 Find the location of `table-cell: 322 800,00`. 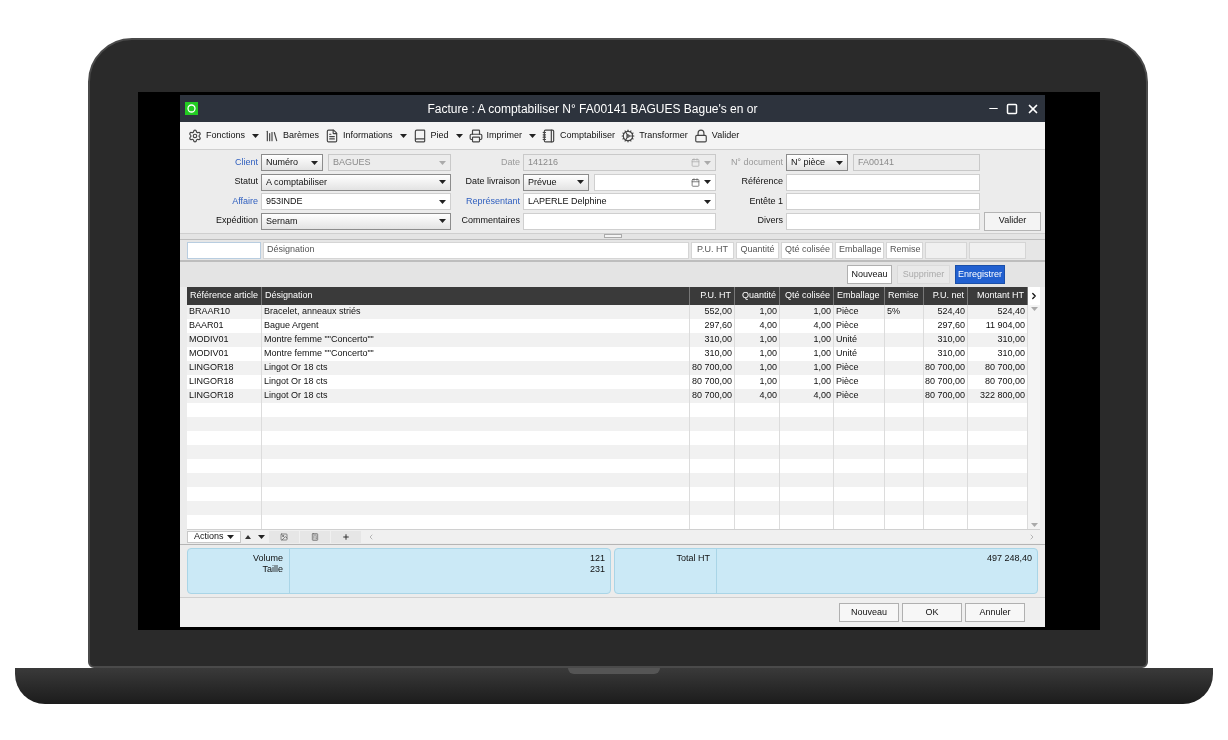

table-cell: 322 800,00 is located at coordinates (1002, 396).